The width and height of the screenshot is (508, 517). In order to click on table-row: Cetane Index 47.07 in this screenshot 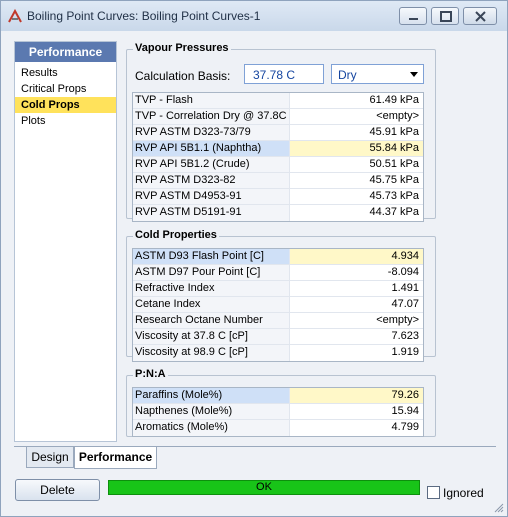, I will do `click(278, 305)`.